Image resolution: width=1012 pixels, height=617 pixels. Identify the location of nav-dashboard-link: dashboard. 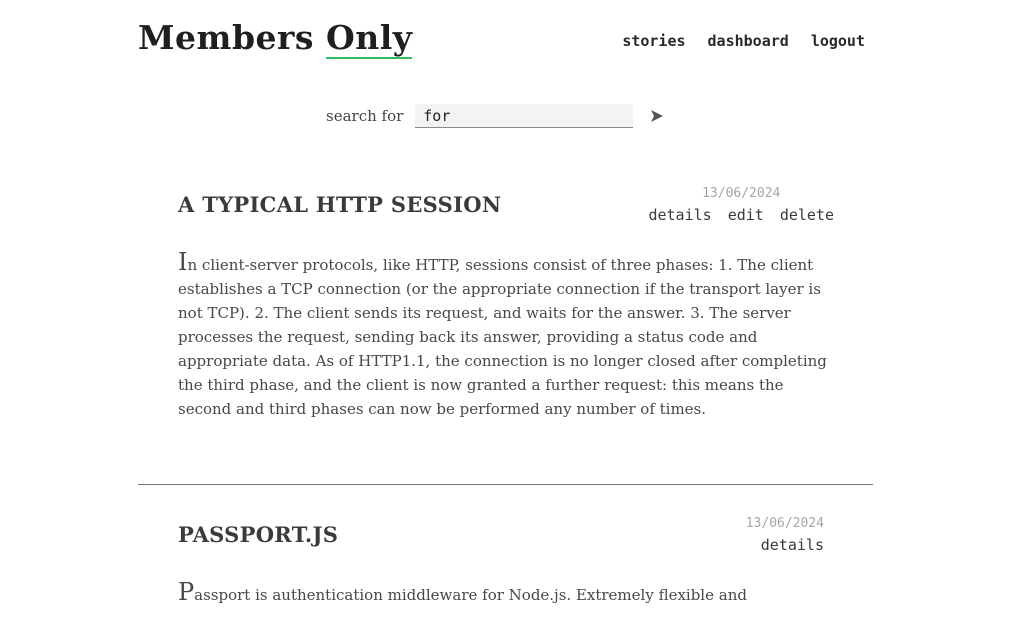
(748, 41).